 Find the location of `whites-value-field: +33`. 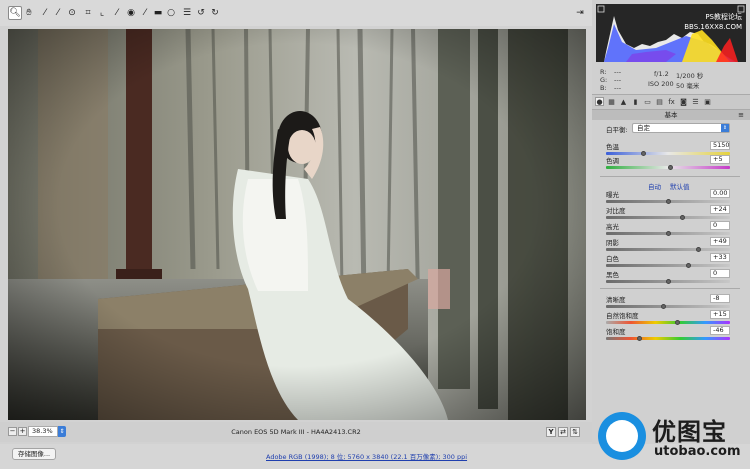

whites-value-field: +33 is located at coordinates (720, 257).